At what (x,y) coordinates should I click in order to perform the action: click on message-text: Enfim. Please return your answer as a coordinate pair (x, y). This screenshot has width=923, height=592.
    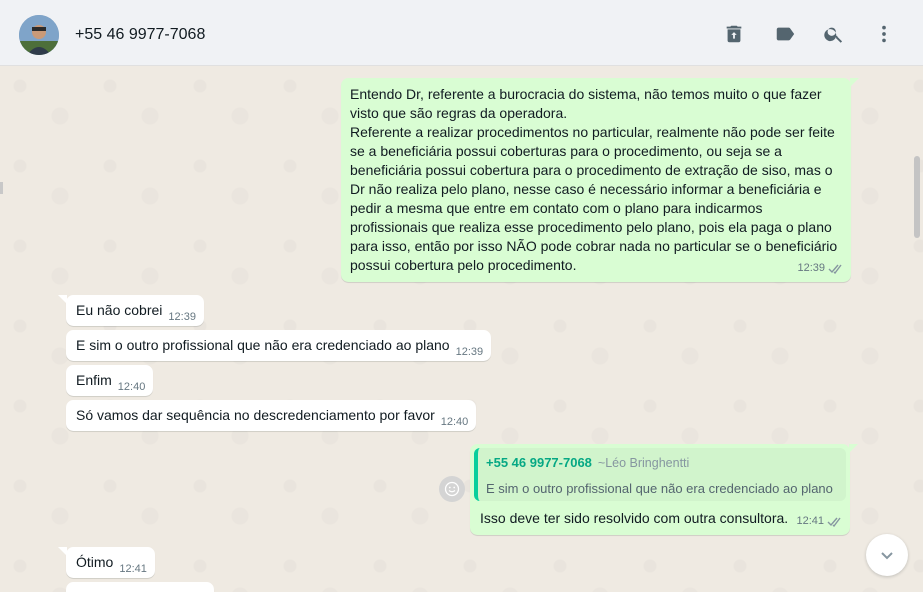
    Looking at the image, I should click on (94, 380).